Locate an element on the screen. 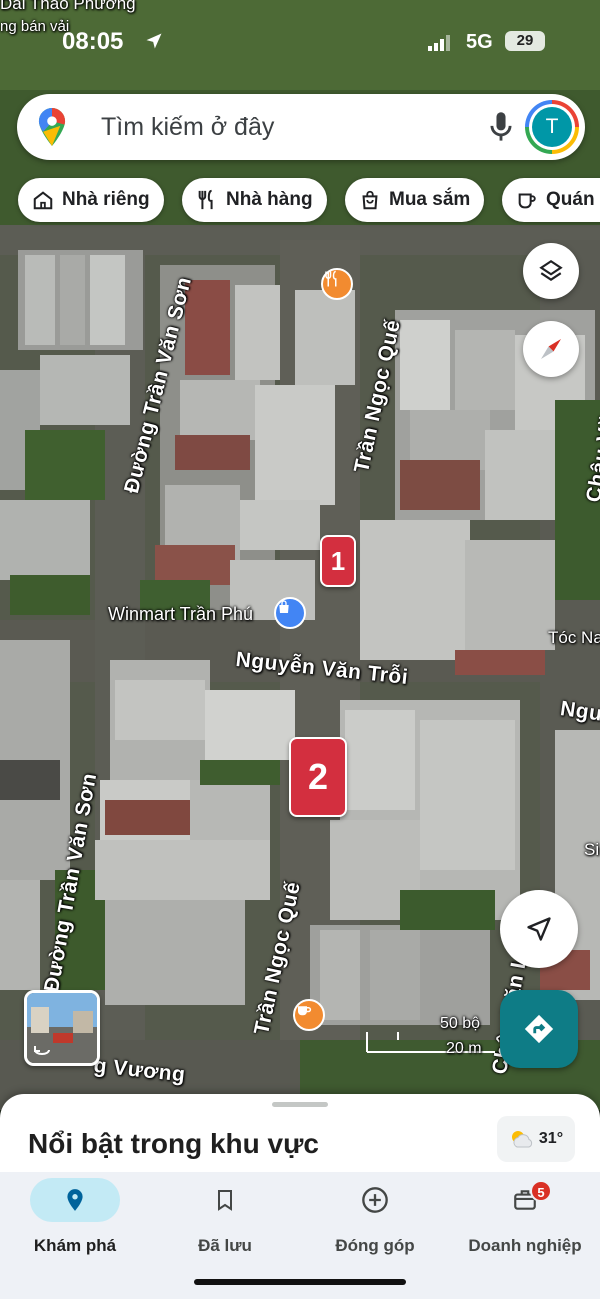 The image size is (600, 1299). annotation-marker-2: 2 is located at coordinates (318, 777).